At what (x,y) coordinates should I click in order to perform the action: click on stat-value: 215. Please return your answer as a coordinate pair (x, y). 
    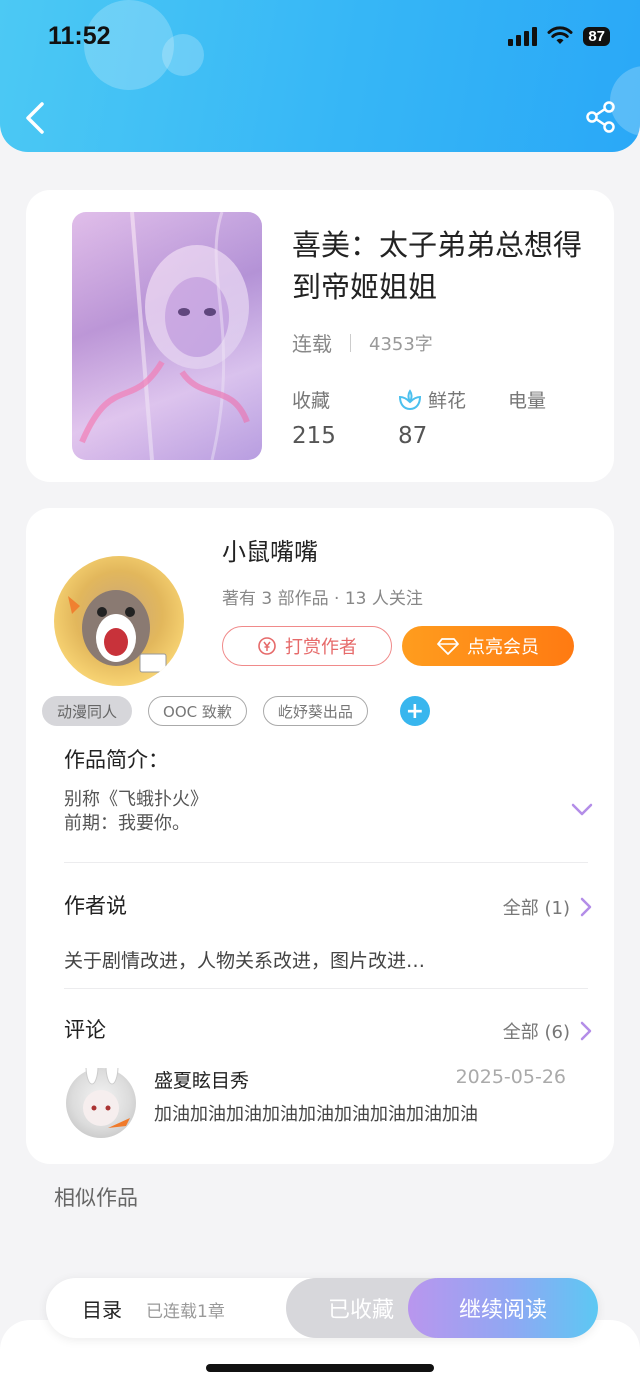
    Looking at the image, I should click on (314, 436).